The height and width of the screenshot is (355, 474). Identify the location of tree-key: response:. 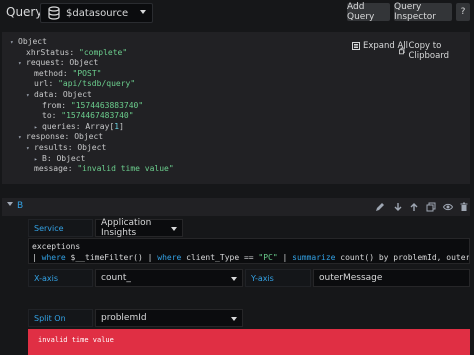
(48, 137).